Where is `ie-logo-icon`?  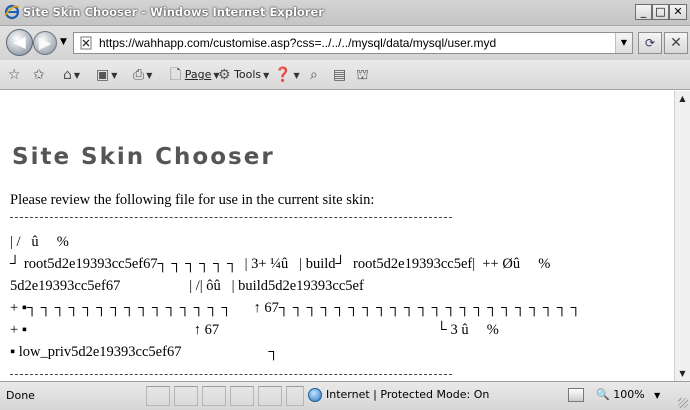 ie-logo-icon is located at coordinates (12, 12).